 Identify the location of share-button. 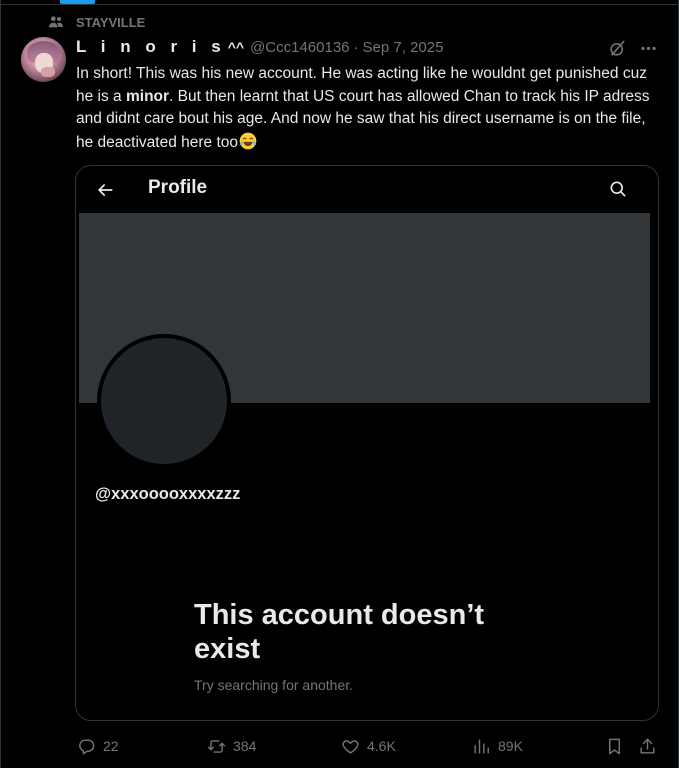
(647, 746).